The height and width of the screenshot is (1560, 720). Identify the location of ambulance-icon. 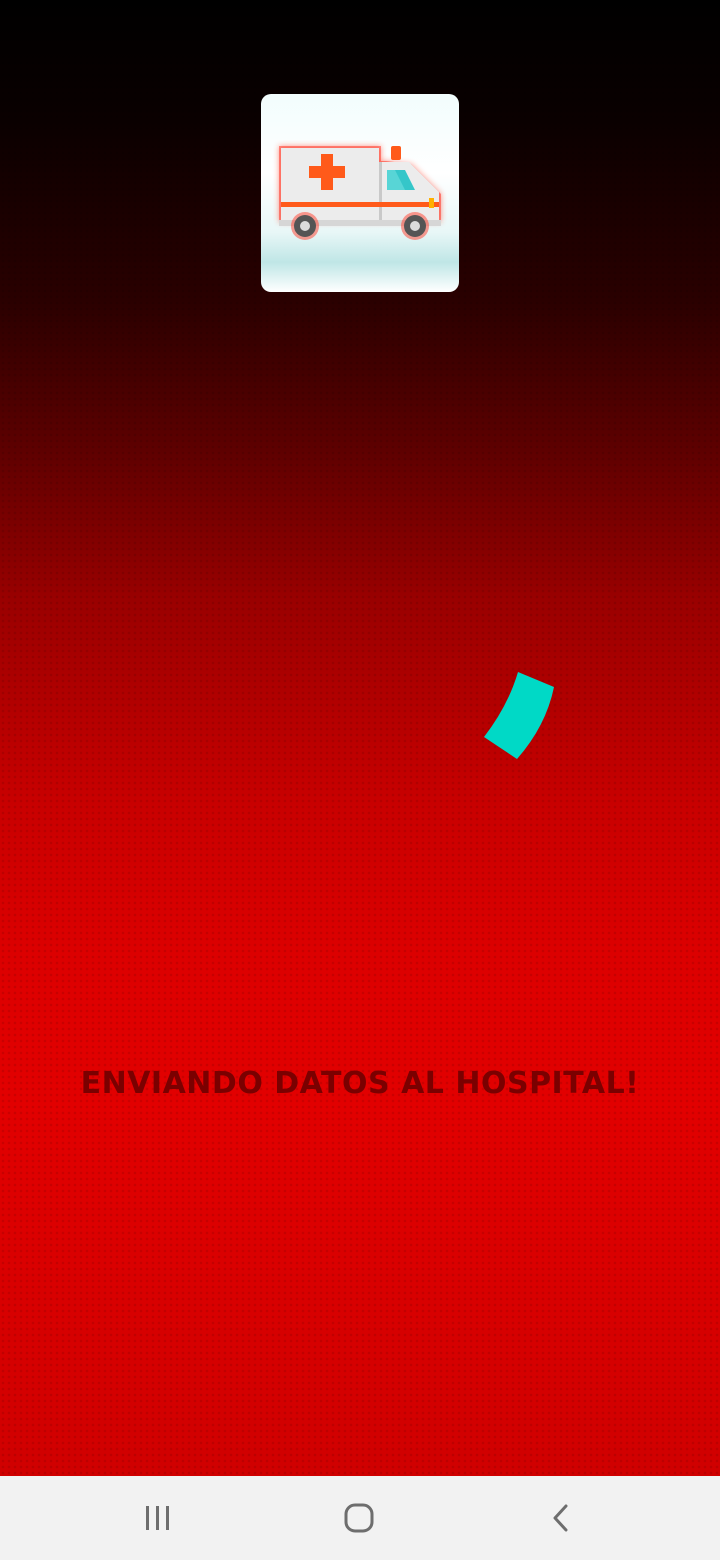
(360, 193).